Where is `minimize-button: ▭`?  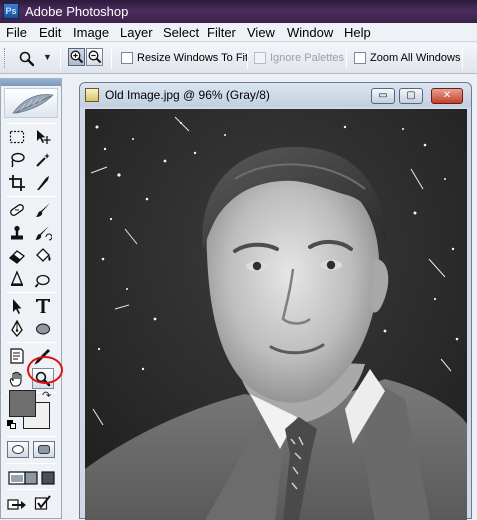 minimize-button: ▭ is located at coordinates (383, 96).